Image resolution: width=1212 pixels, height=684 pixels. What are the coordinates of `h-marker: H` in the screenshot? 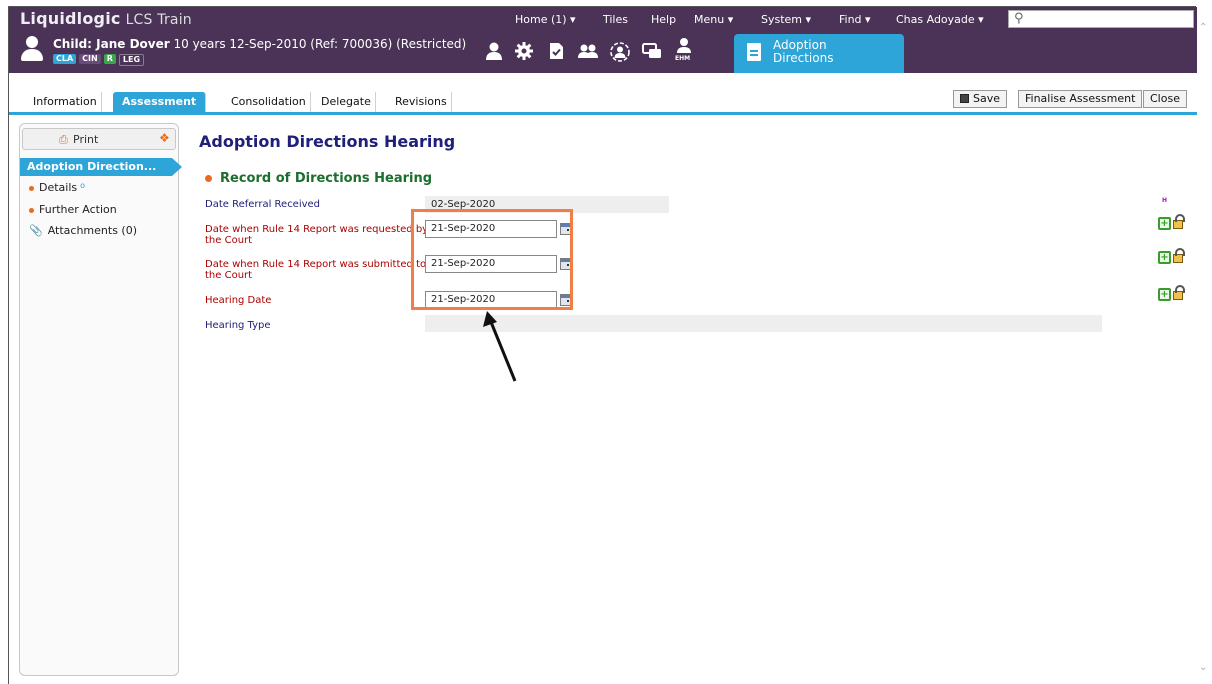 It's located at (1165, 200).